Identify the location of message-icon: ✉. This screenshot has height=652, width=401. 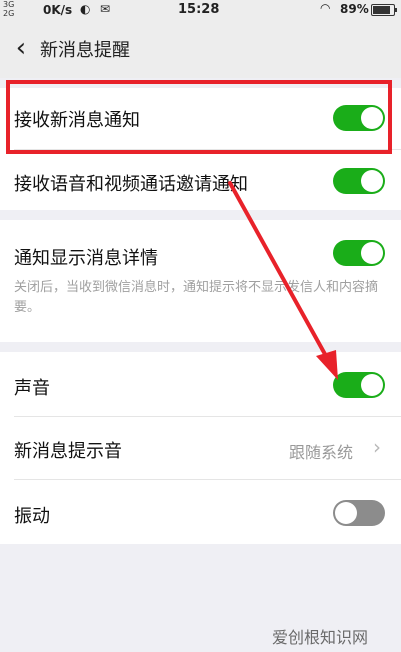
(105, 9).